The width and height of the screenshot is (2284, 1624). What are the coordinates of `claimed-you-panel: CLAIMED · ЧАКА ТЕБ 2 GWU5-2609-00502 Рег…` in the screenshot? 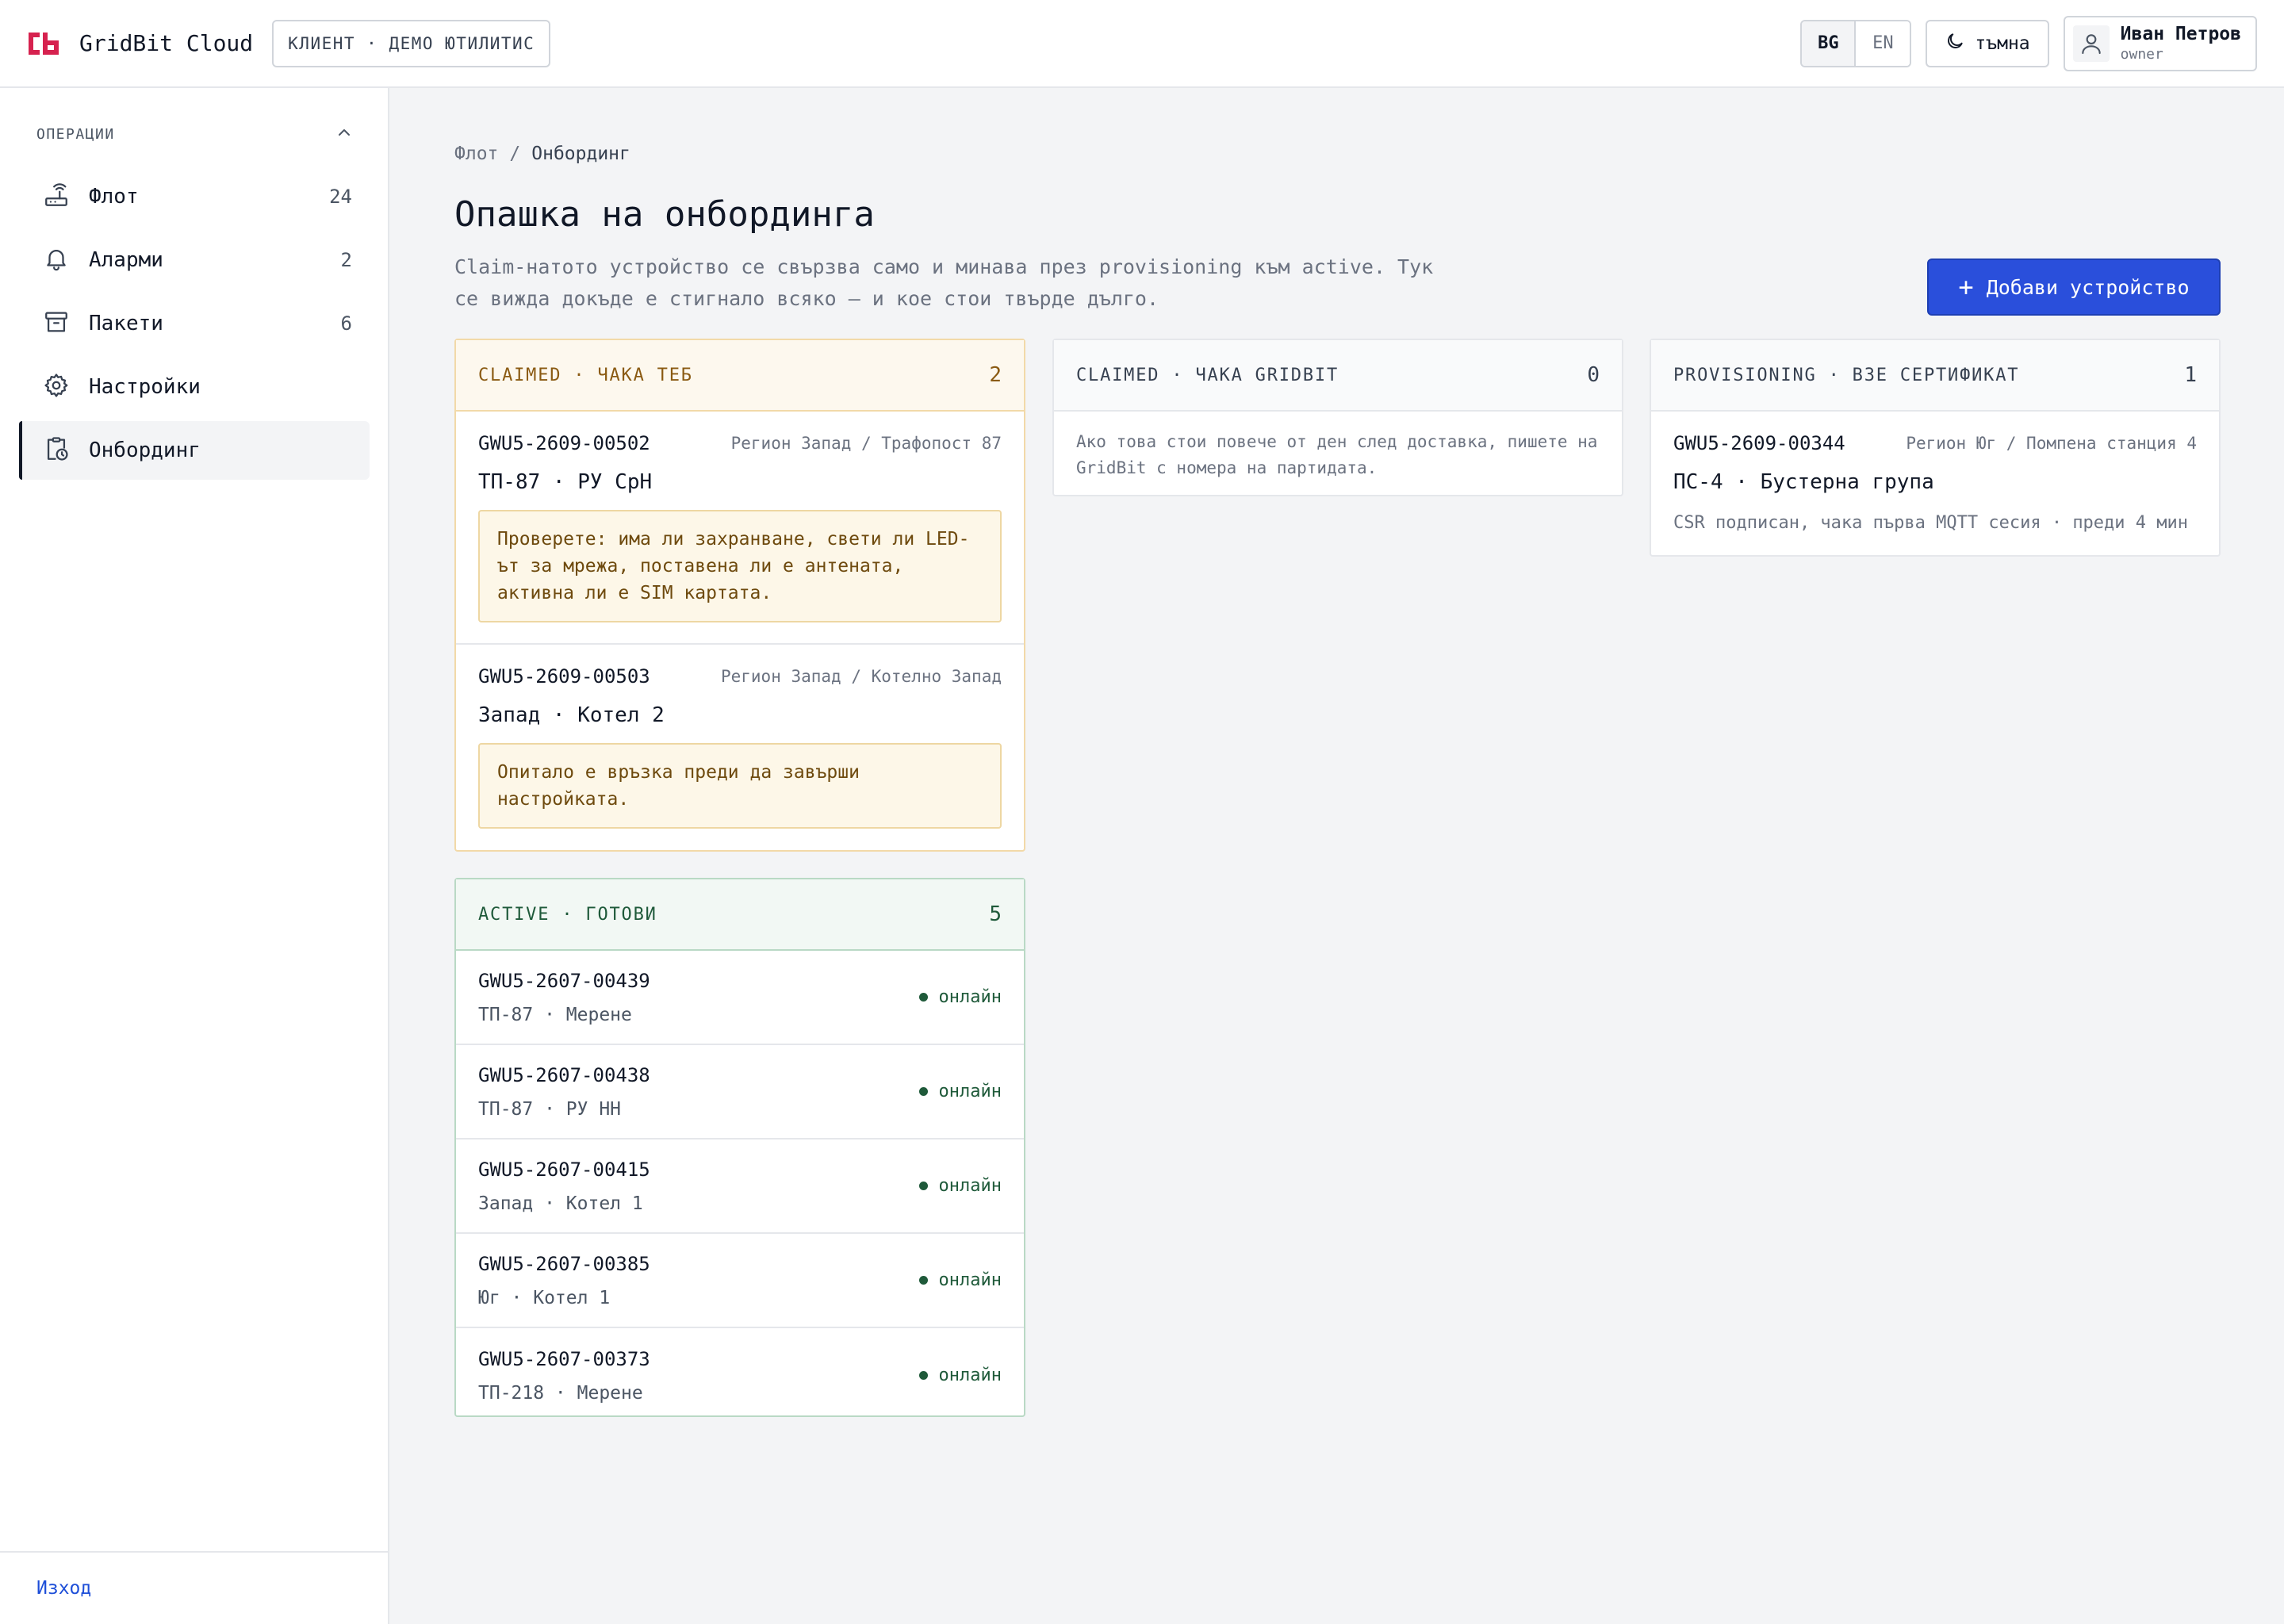 It's located at (739, 595).